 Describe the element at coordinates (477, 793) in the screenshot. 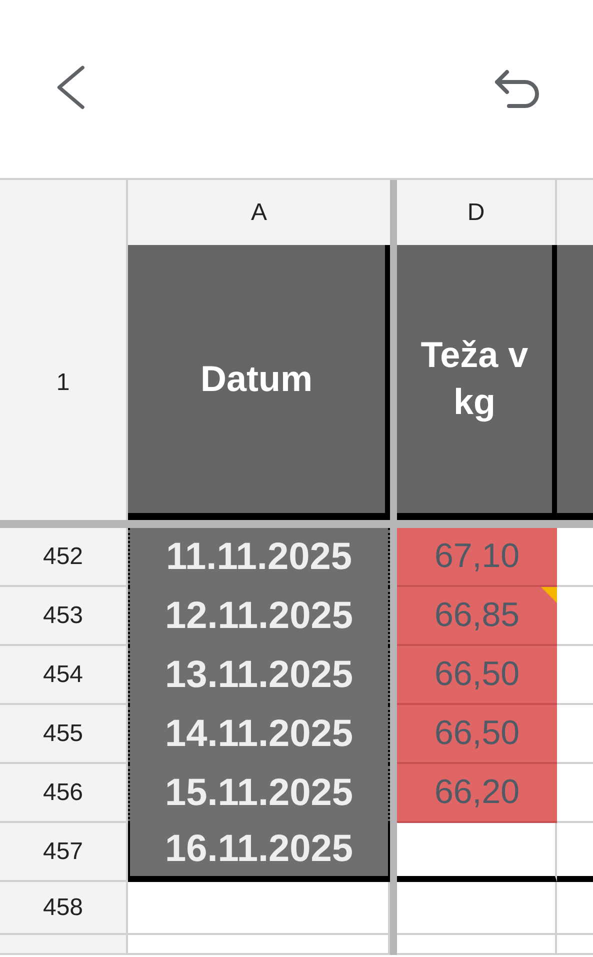

I see `table-cell: 66,20` at that location.